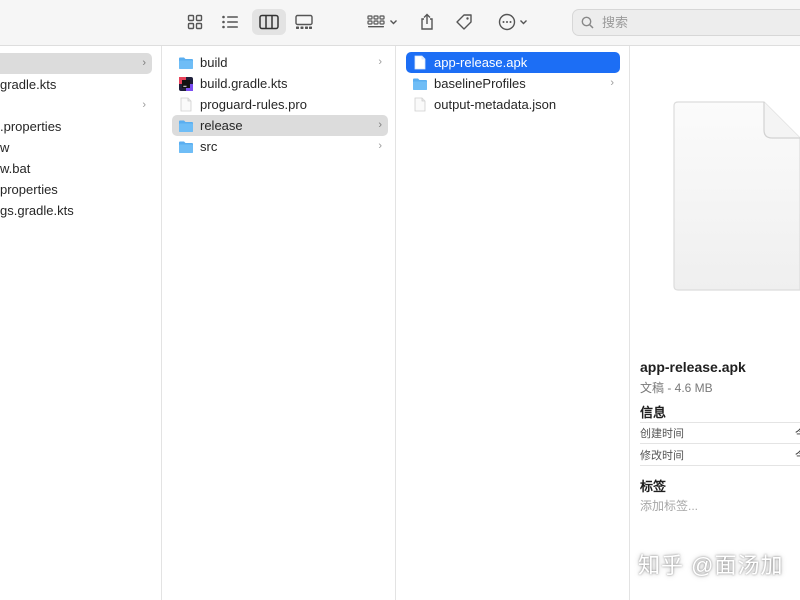  What do you see at coordinates (587, 22) in the screenshot?
I see `search-icon` at bounding box center [587, 22].